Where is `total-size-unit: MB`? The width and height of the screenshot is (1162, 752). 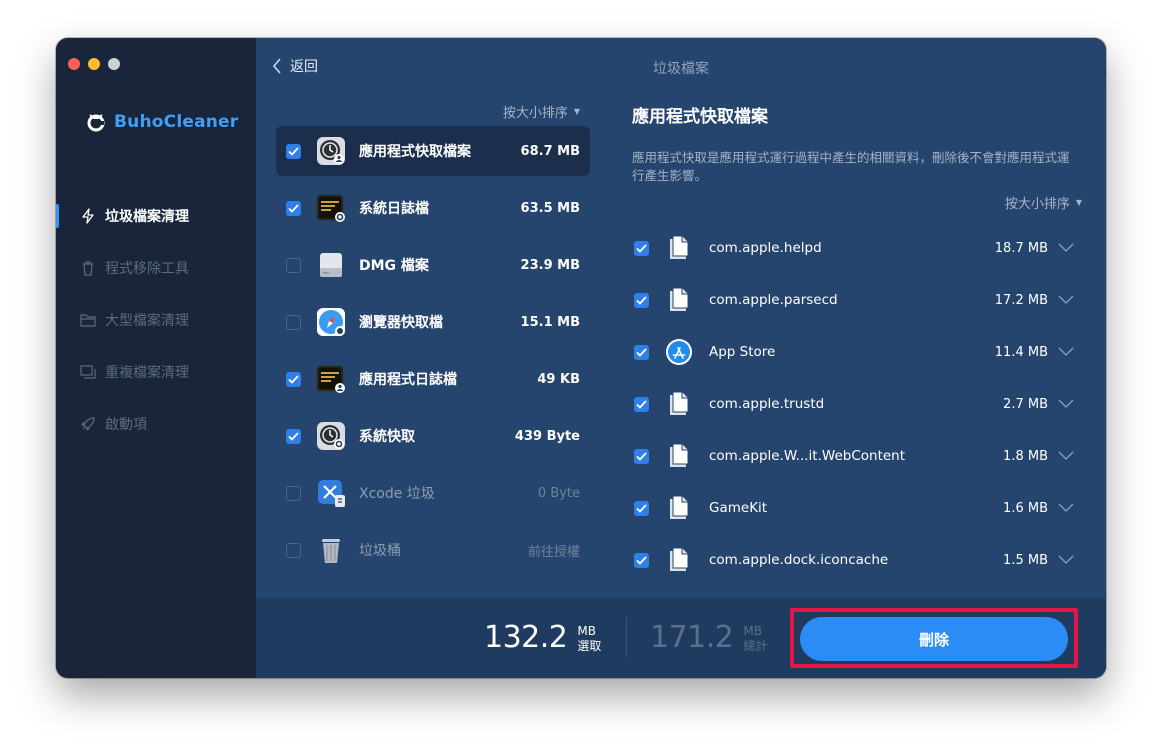 total-size-unit: MB is located at coordinates (752, 631).